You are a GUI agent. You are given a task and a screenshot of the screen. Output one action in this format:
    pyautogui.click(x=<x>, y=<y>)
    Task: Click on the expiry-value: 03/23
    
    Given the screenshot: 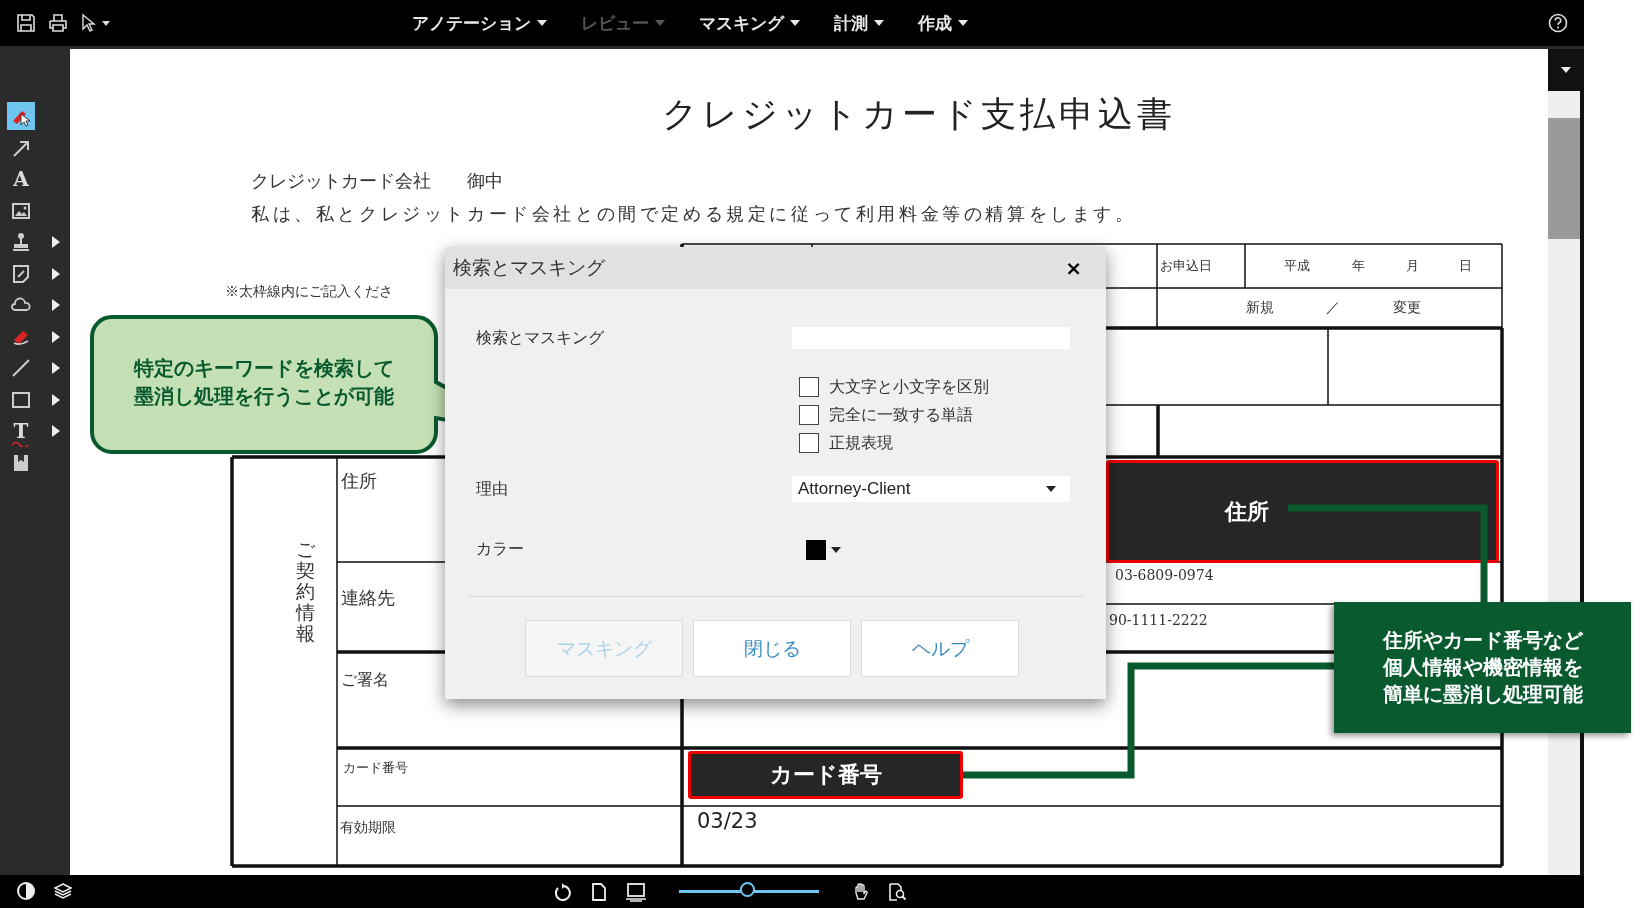 What is the action you would take?
    pyautogui.click(x=727, y=821)
    